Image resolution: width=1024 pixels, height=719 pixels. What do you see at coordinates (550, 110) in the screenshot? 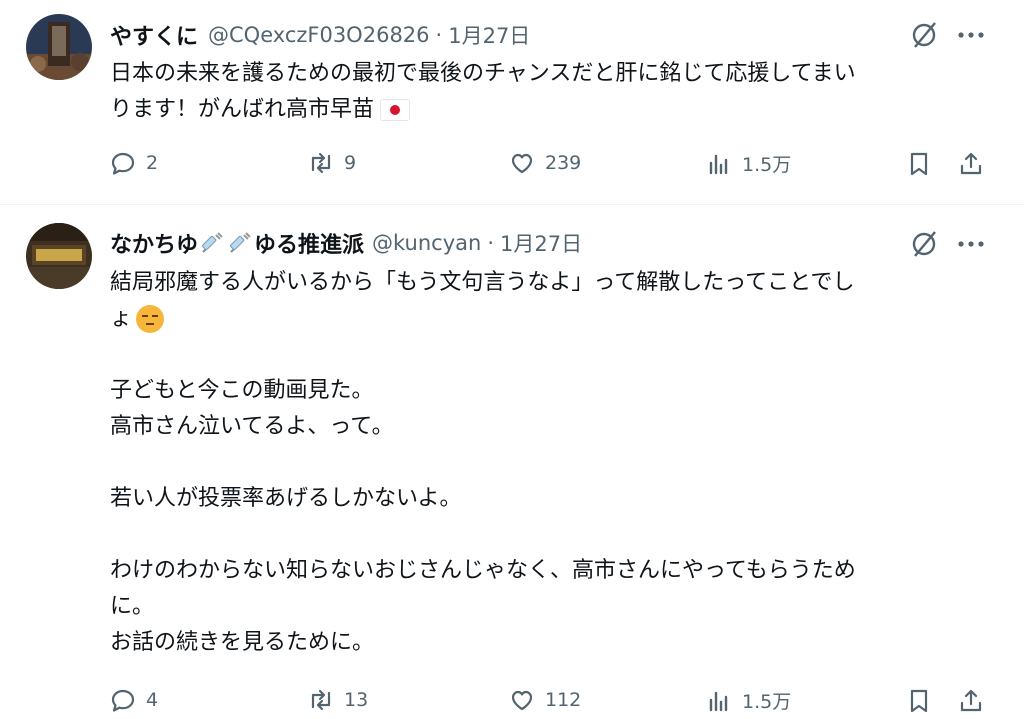
I see `text-line-with-emoji: ります！がんばれ高市早苗` at bounding box center [550, 110].